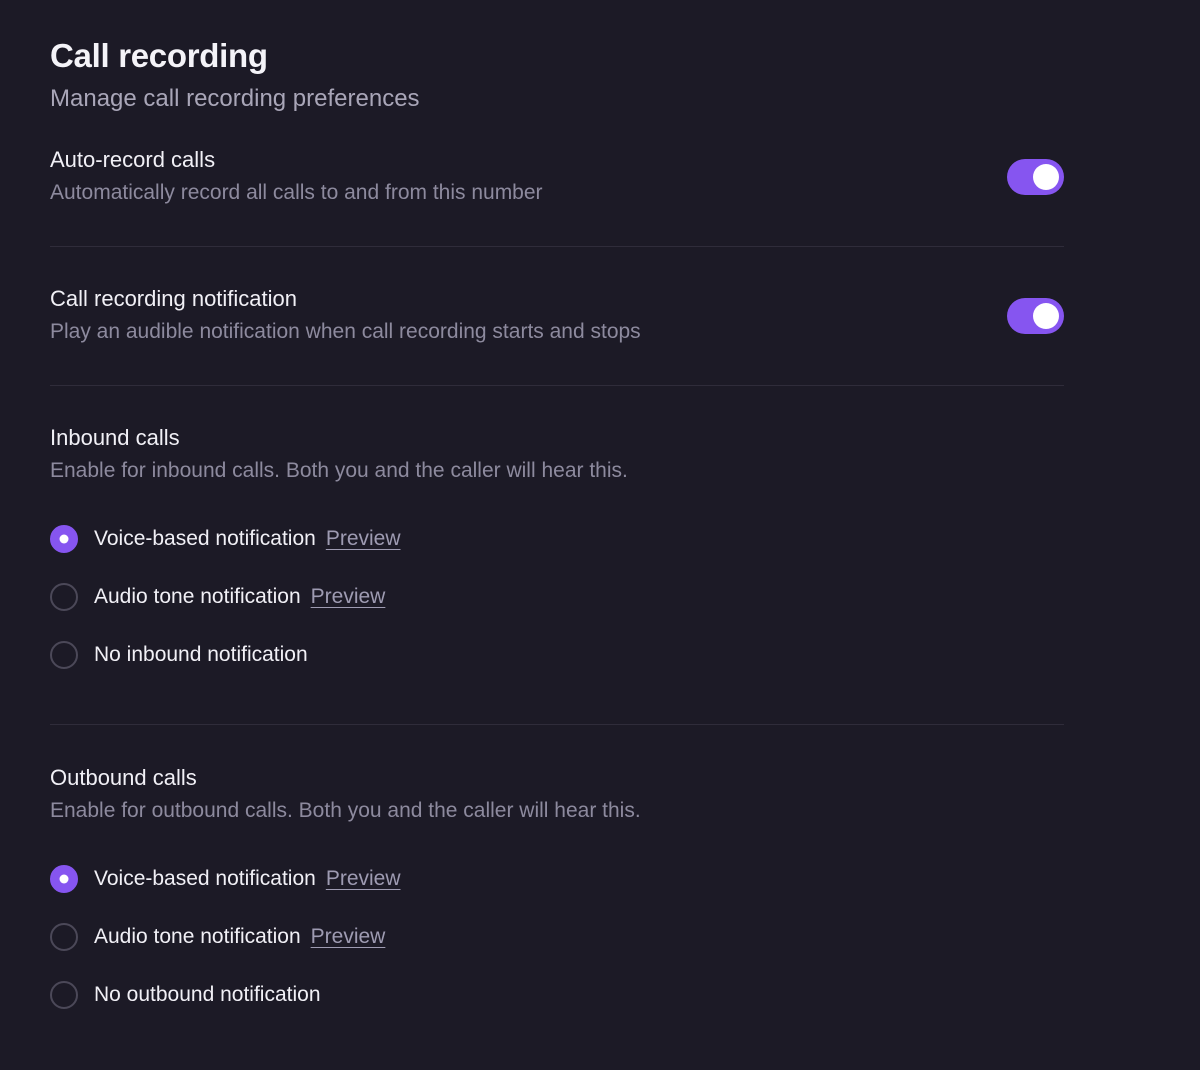 This screenshot has width=1200, height=1070. I want to click on page-subtitle: Manage call recording preferences, so click(235, 98).